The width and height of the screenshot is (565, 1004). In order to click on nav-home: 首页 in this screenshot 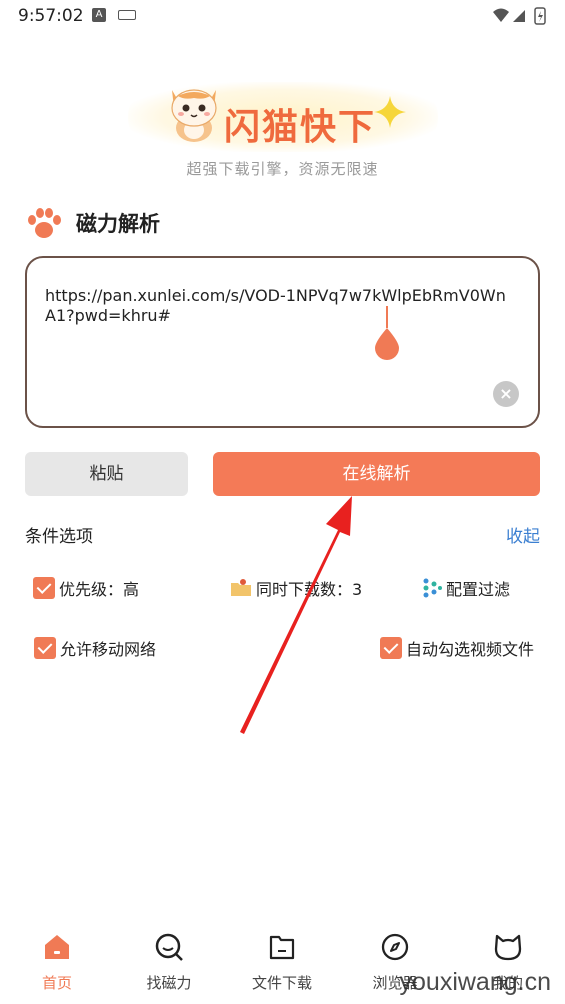, I will do `click(57, 965)`.